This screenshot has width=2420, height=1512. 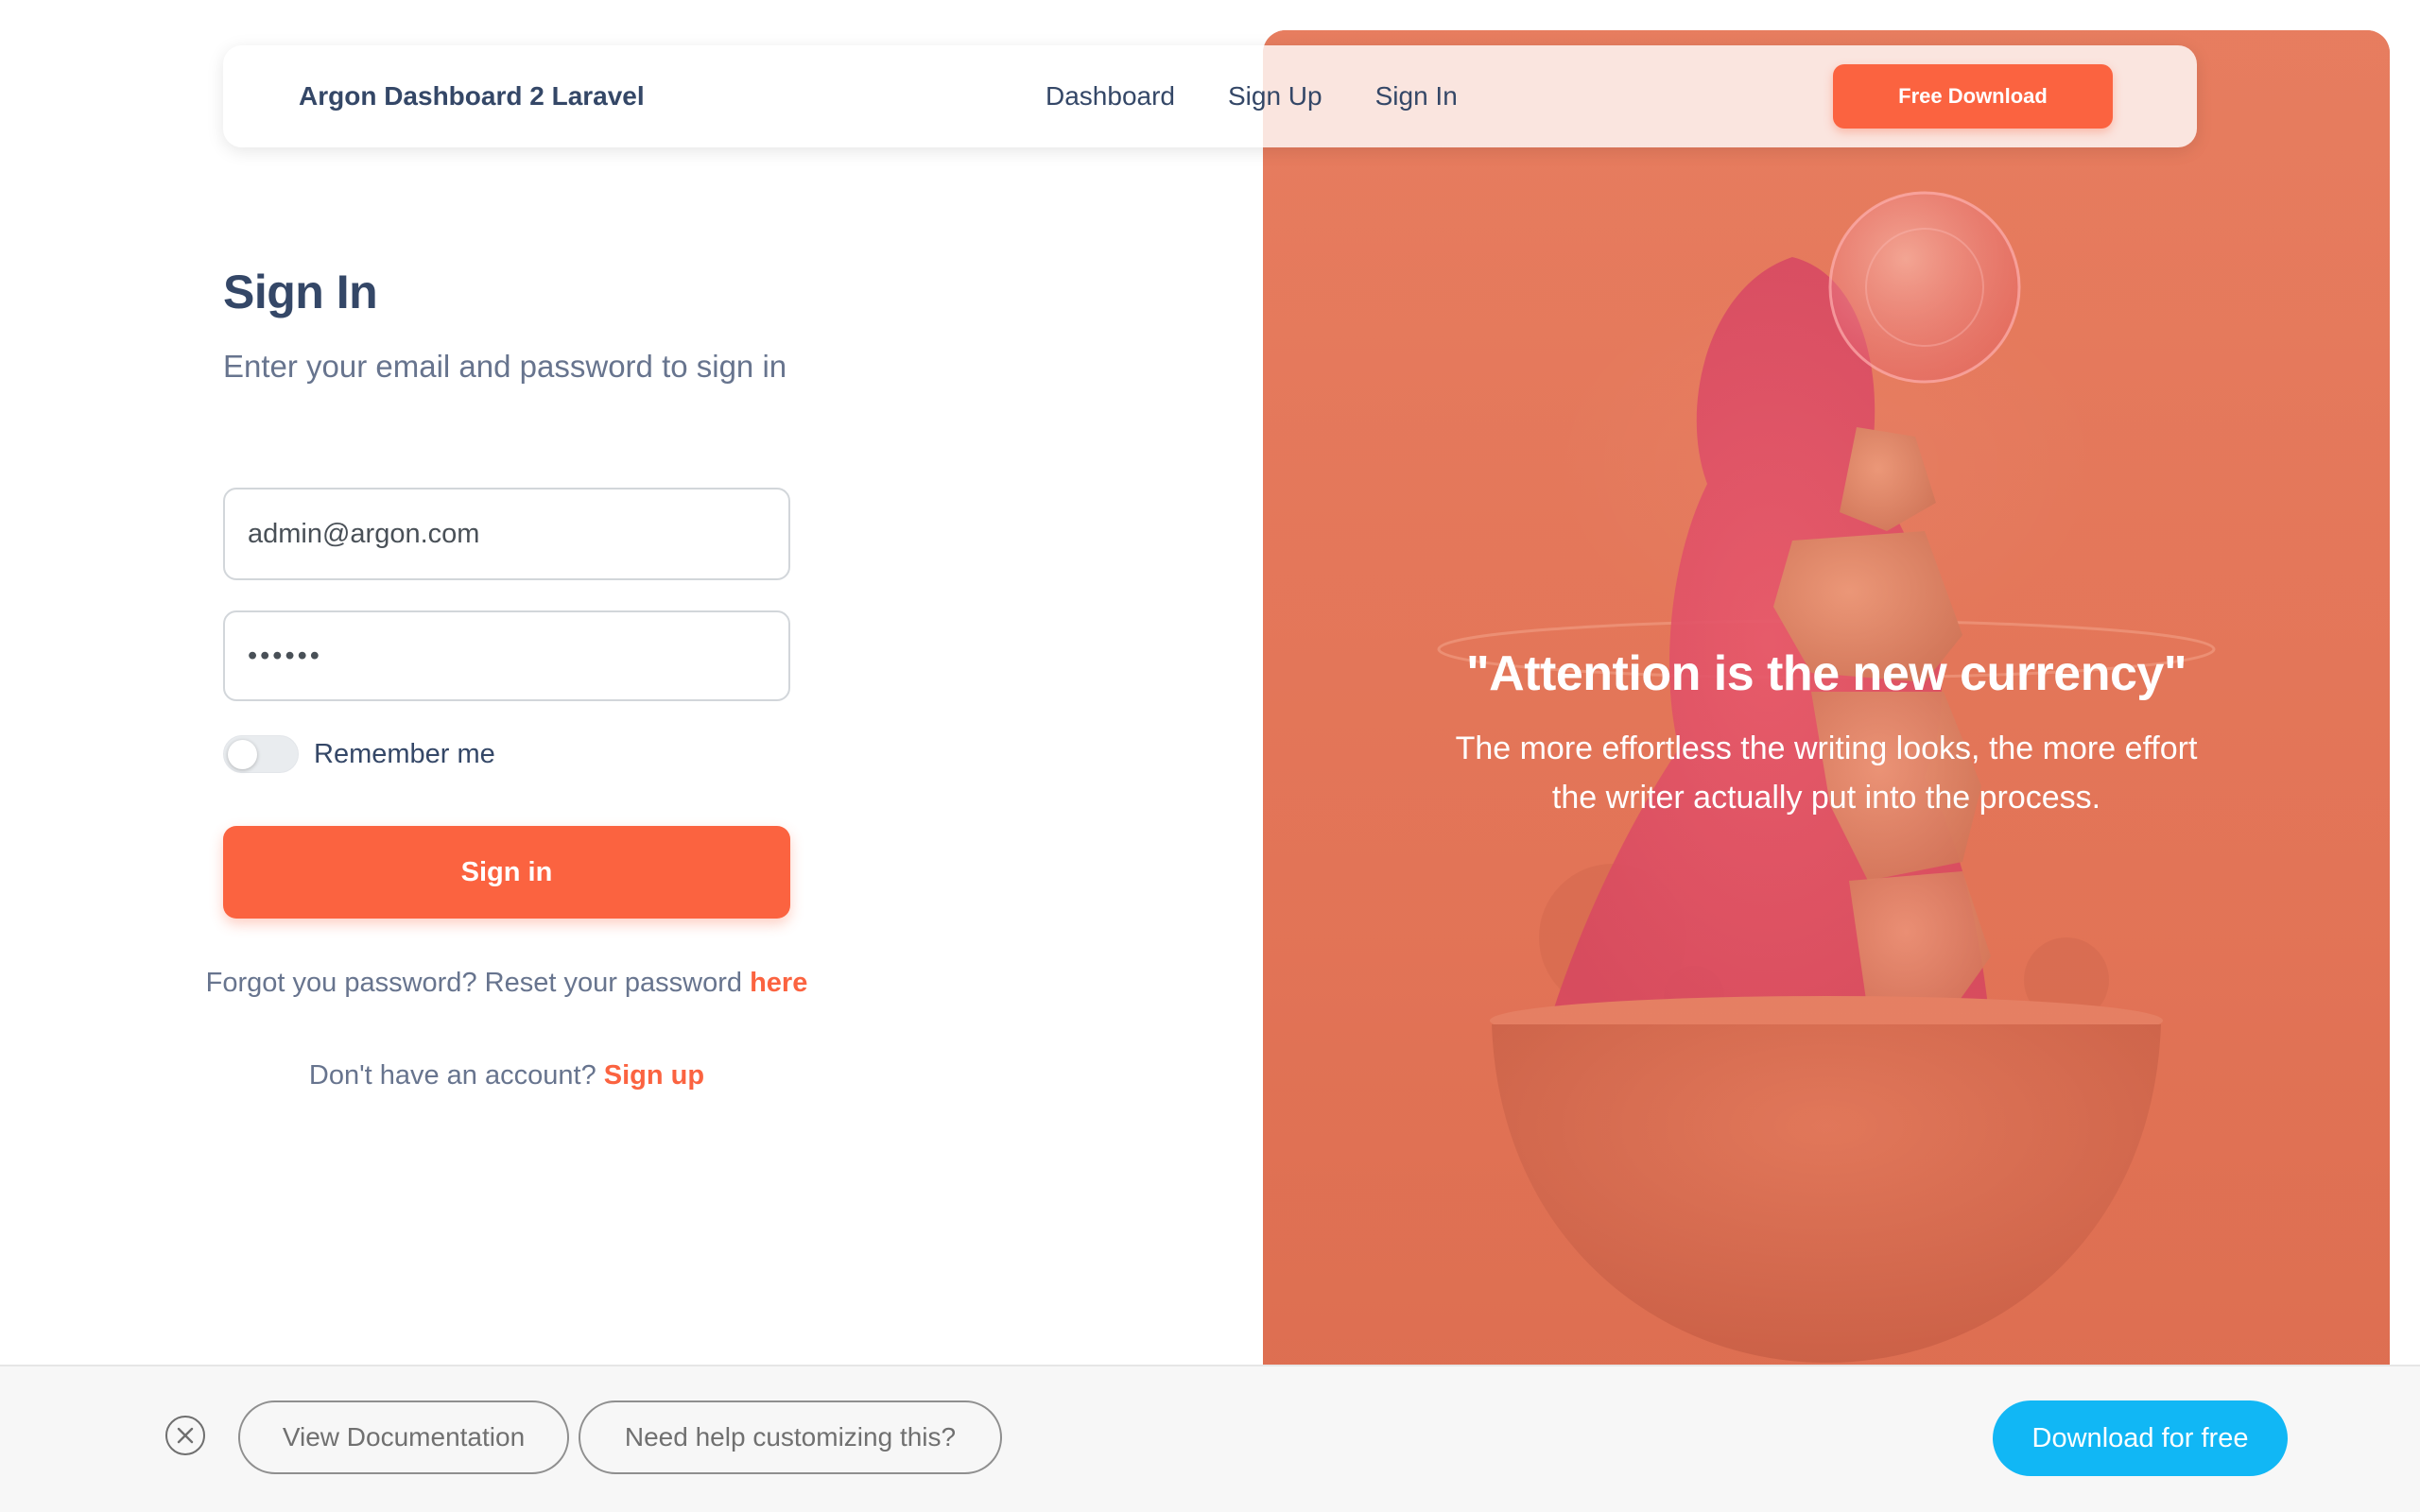 I want to click on close-x-glyph, so click(x=185, y=1435).